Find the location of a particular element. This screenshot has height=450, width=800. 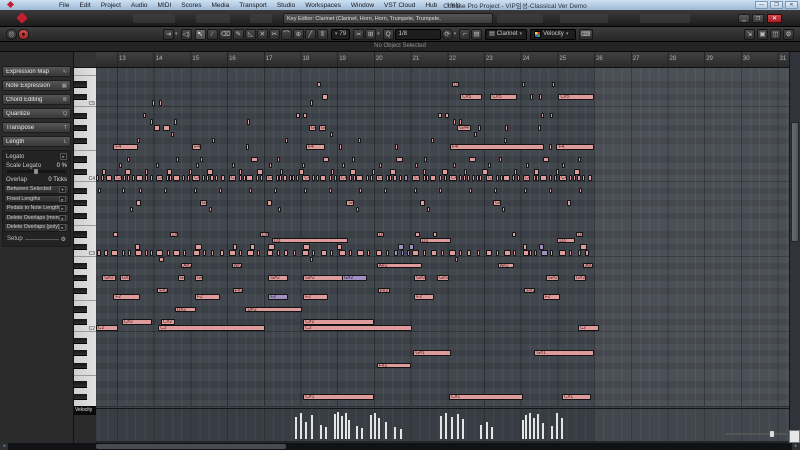

layout-1-button: ▣ is located at coordinates (762, 34).